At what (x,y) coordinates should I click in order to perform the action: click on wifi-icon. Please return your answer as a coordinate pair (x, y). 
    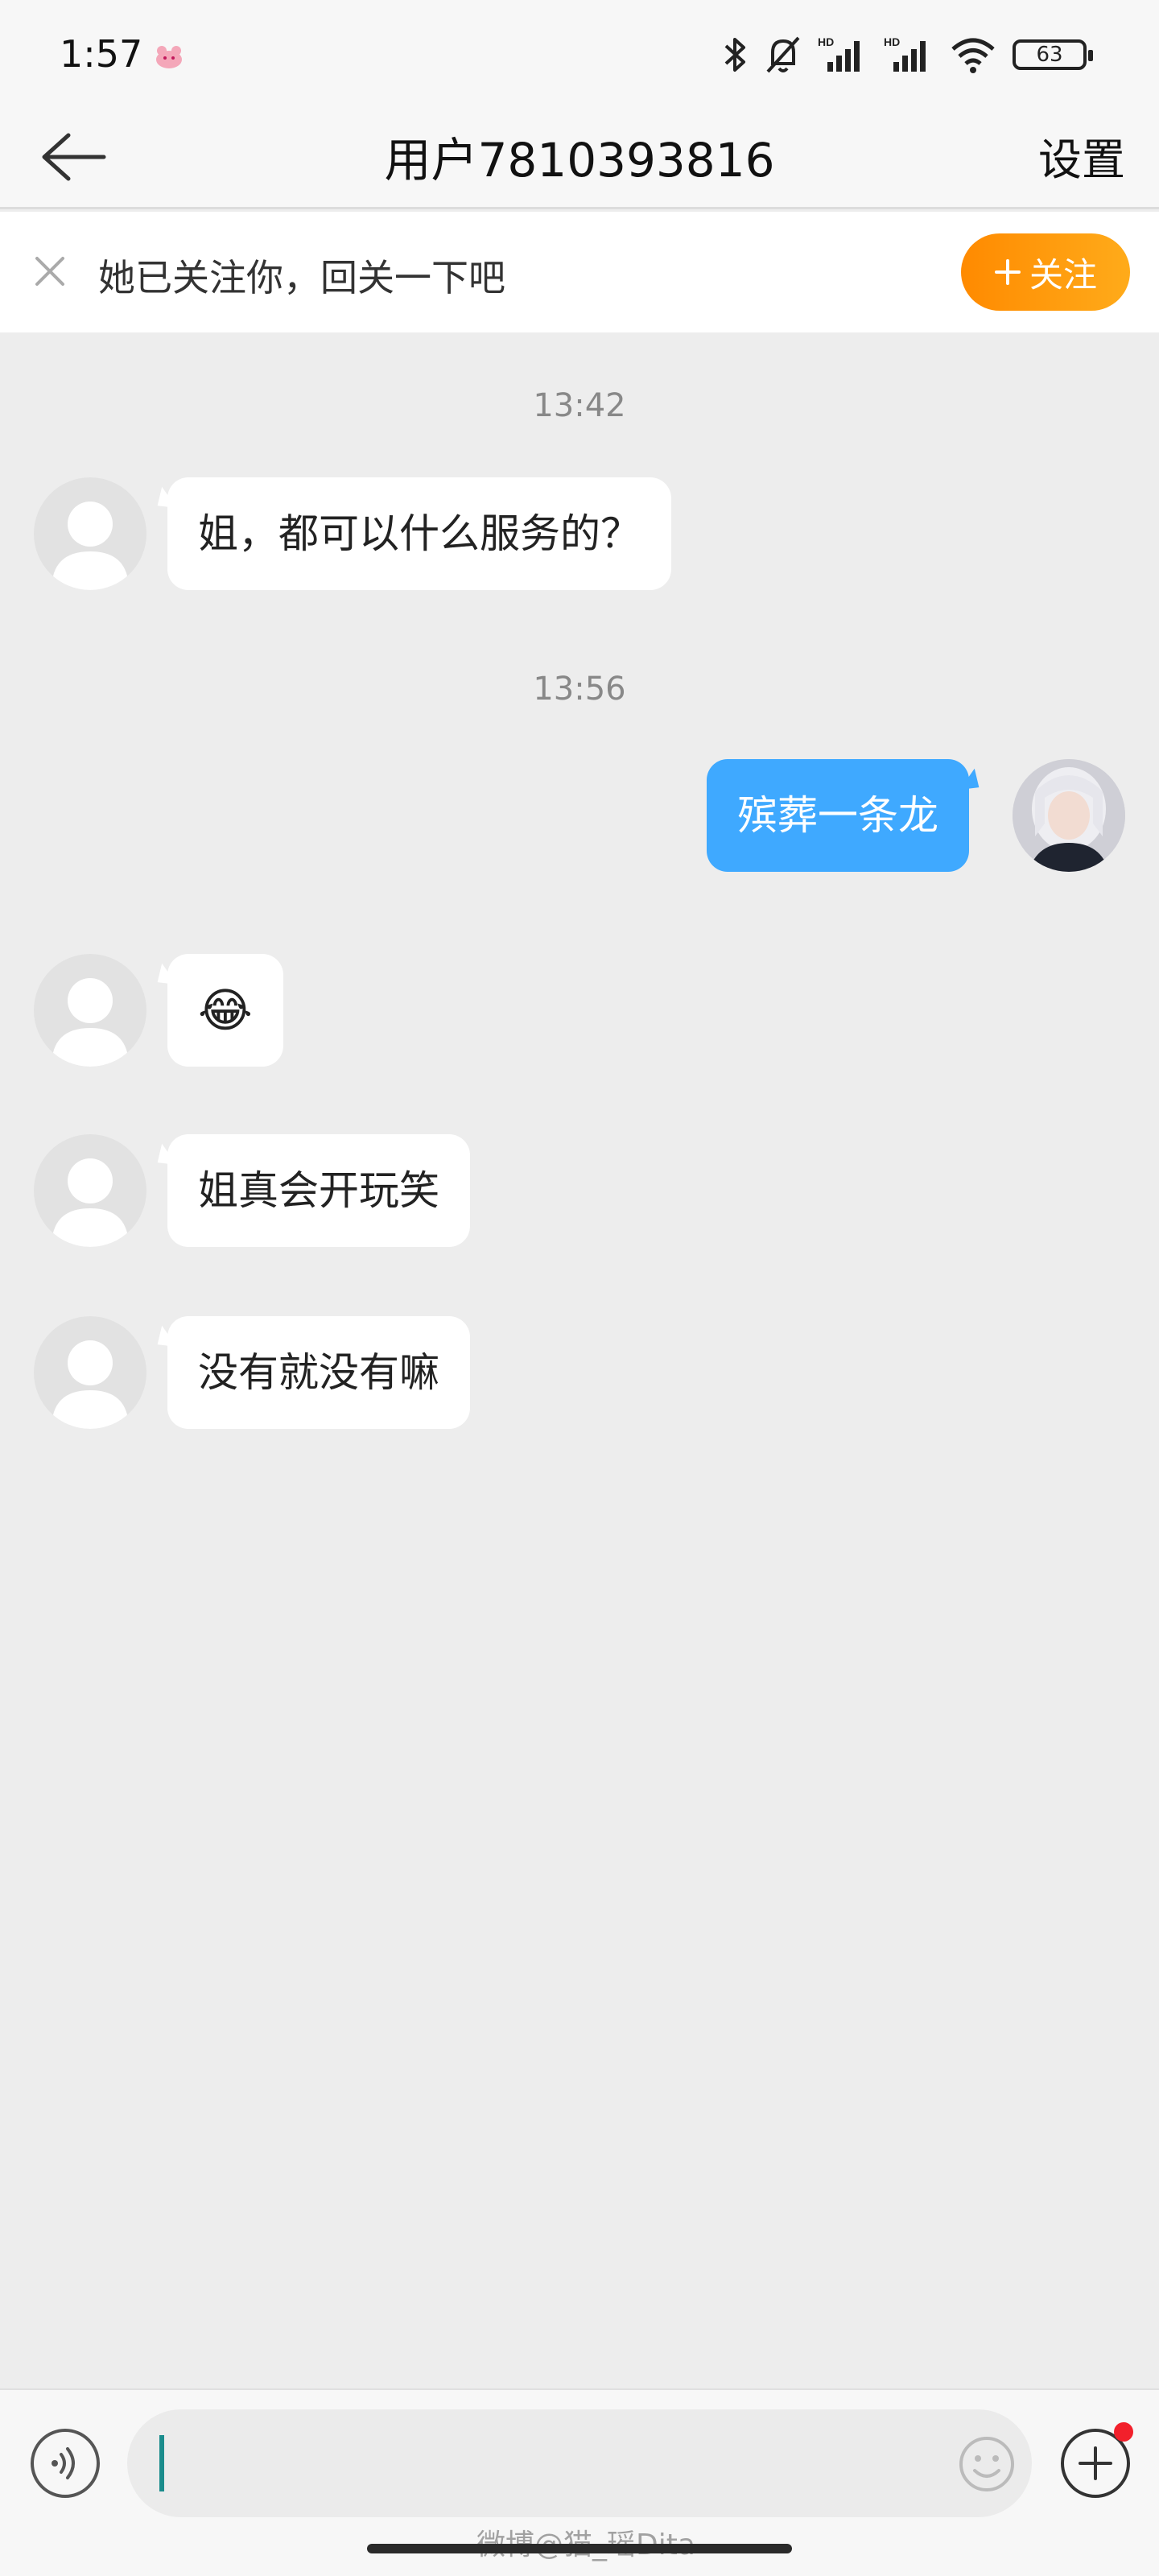
    Looking at the image, I should click on (973, 55).